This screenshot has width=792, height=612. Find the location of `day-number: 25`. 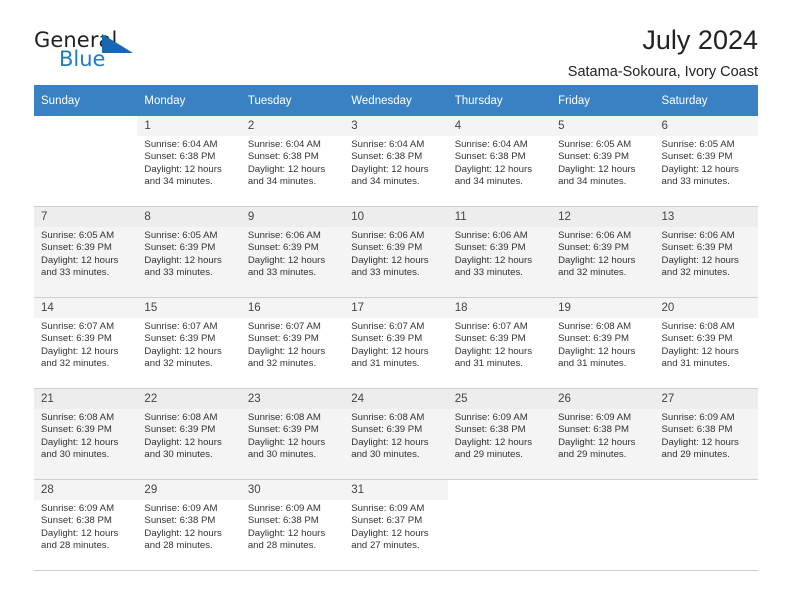

day-number: 25 is located at coordinates (499, 399).